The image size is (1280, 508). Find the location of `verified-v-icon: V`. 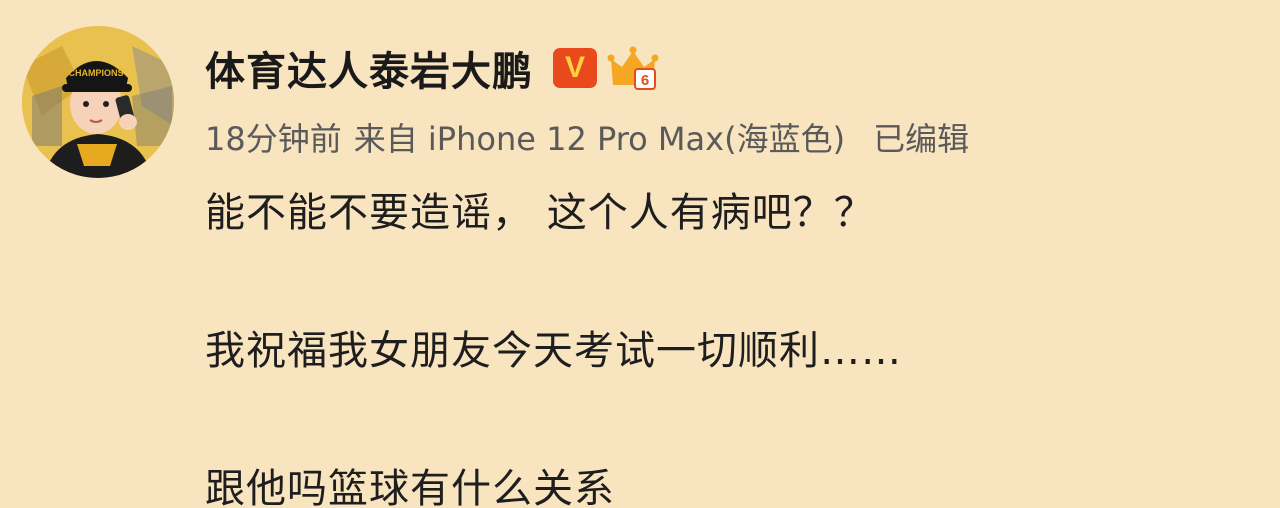

verified-v-icon: V is located at coordinates (575, 68).